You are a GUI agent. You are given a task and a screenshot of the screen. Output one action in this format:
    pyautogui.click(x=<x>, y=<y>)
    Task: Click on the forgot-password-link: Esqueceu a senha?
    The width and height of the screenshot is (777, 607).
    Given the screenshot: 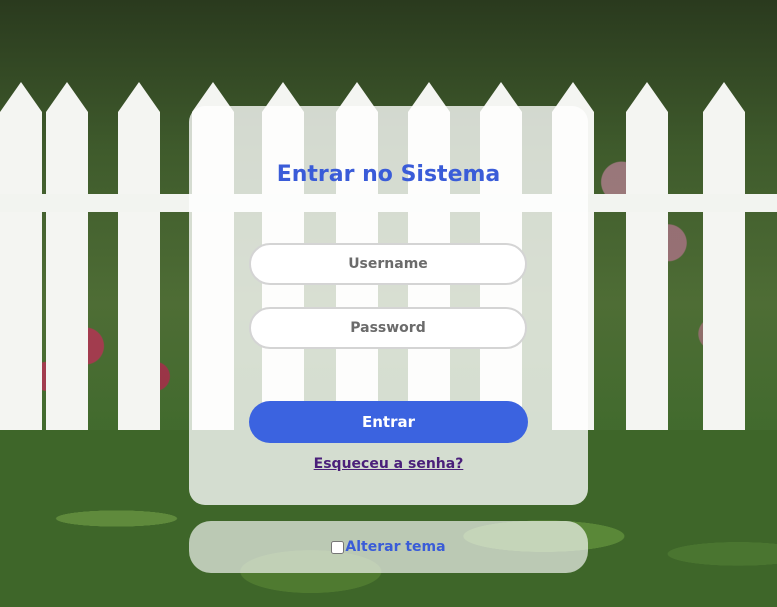 What is the action you would take?
    pyautogui.click(x=388, y=464)
    